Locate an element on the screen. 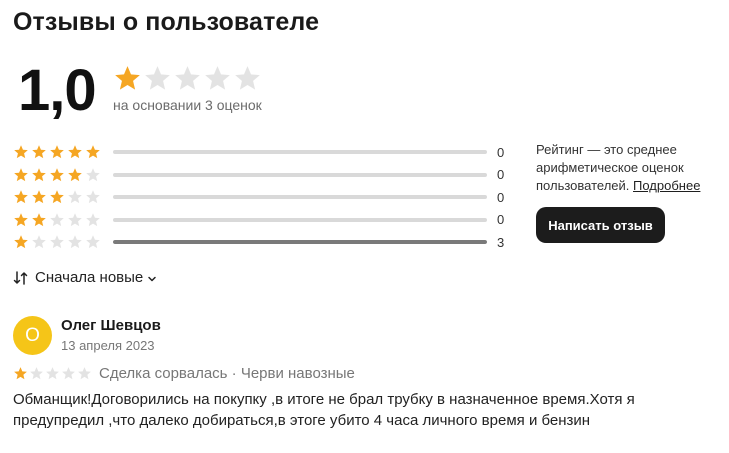 This screenshot has height=453, width=729. distribution-row-4: 0 is located at coordinates (263, 175).